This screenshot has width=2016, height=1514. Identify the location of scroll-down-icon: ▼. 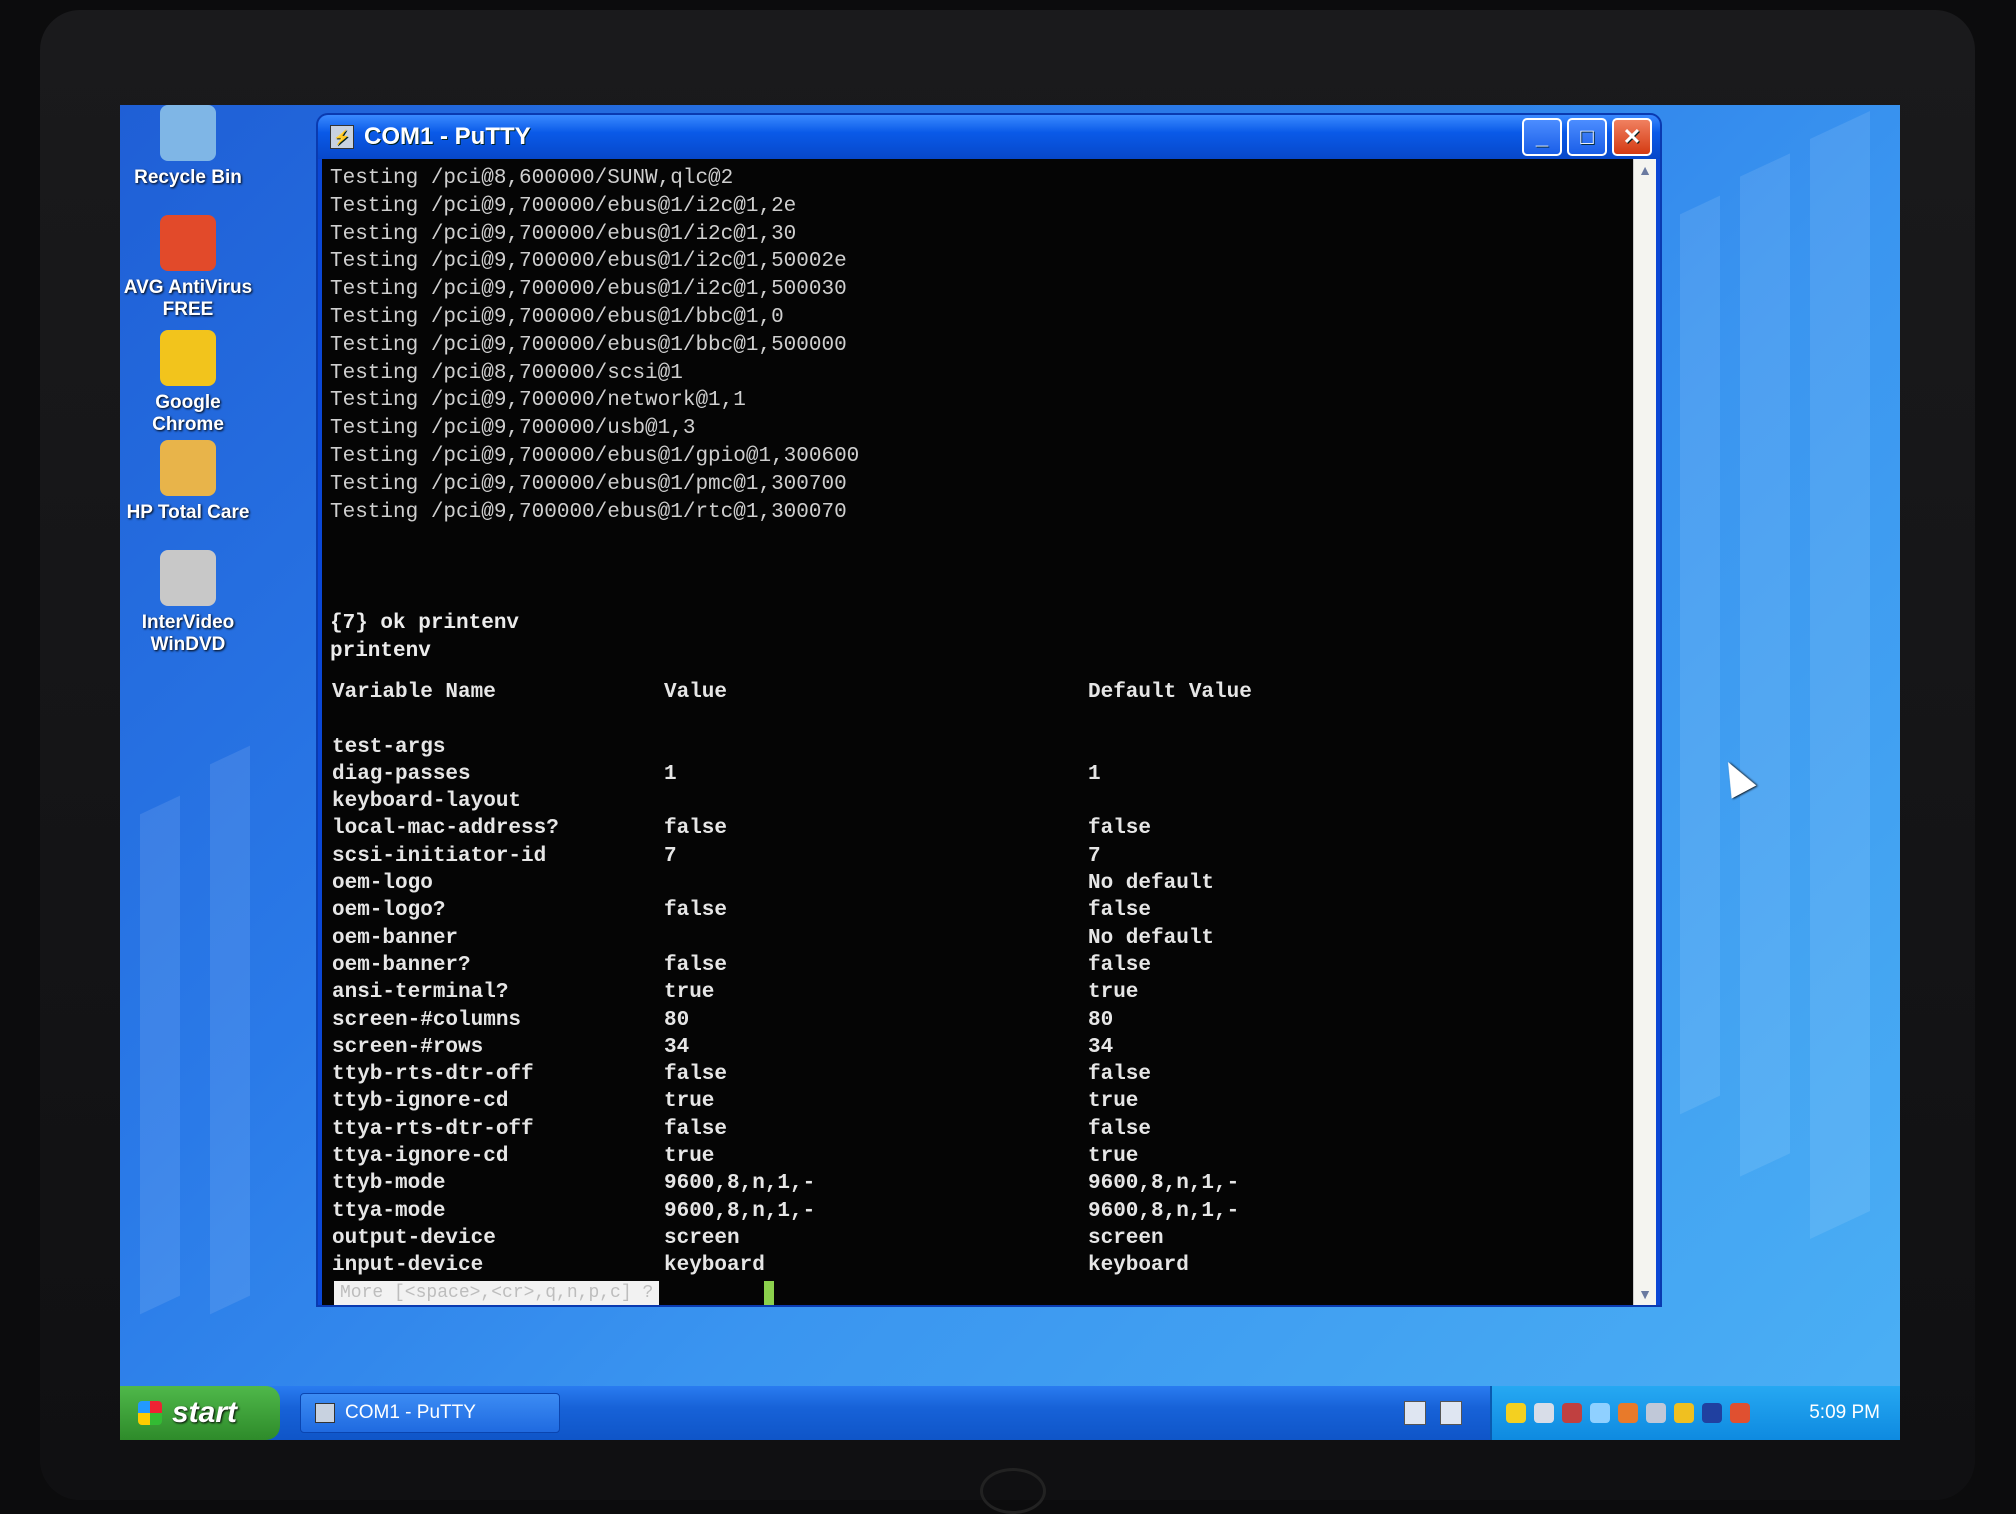
(1645, 1294).